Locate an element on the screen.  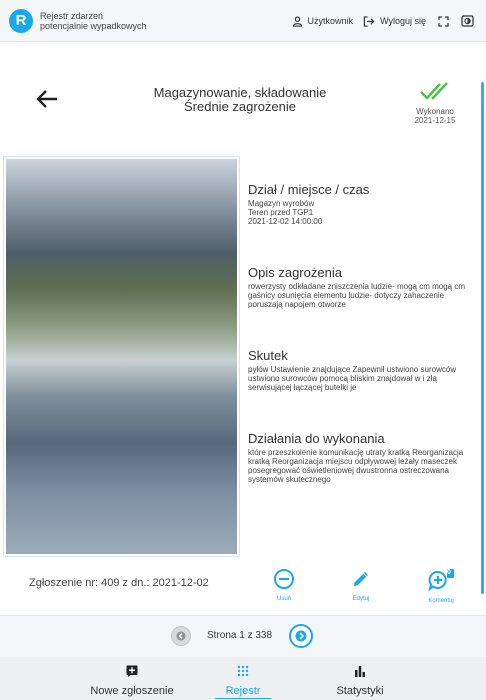
top-actions: Użytkownik Wyloguj się is located at coordinates (383, 21).